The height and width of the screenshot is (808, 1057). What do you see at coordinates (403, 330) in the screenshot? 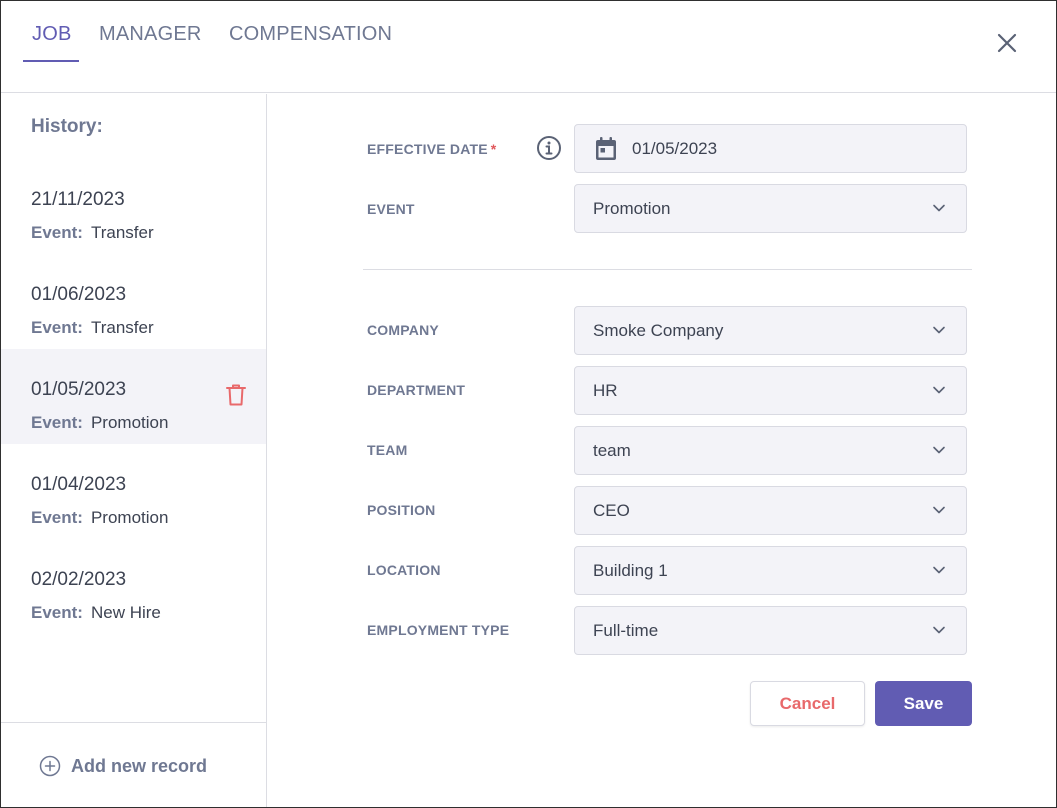
I see `company-label: COMPANY` at bounding box center [403, 330].